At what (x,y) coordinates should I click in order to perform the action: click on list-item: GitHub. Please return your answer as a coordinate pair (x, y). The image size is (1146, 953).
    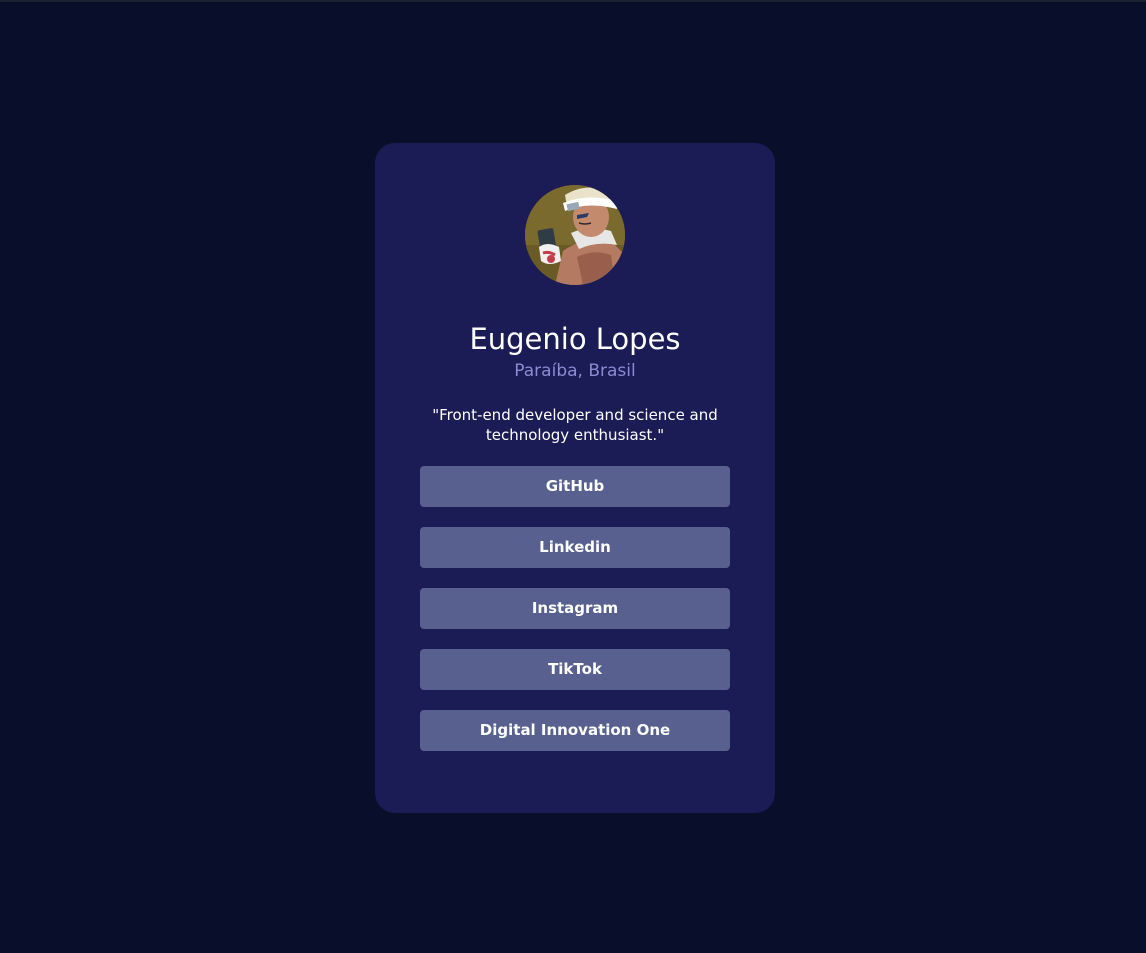
    Looking at the image, I should click on (575, 486).